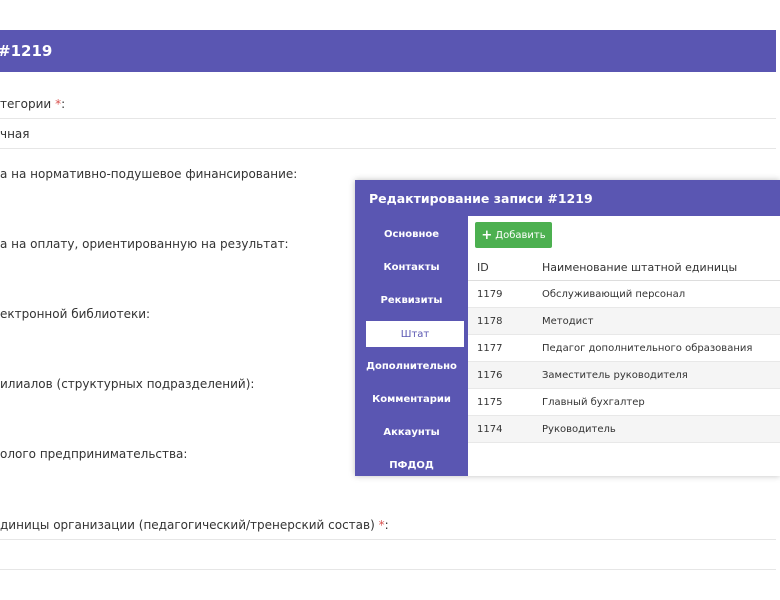 The height and width of the screenshot is (600, 780). I want to click on table-row: 1175 Главный бухгалтер, so click(624, 402).